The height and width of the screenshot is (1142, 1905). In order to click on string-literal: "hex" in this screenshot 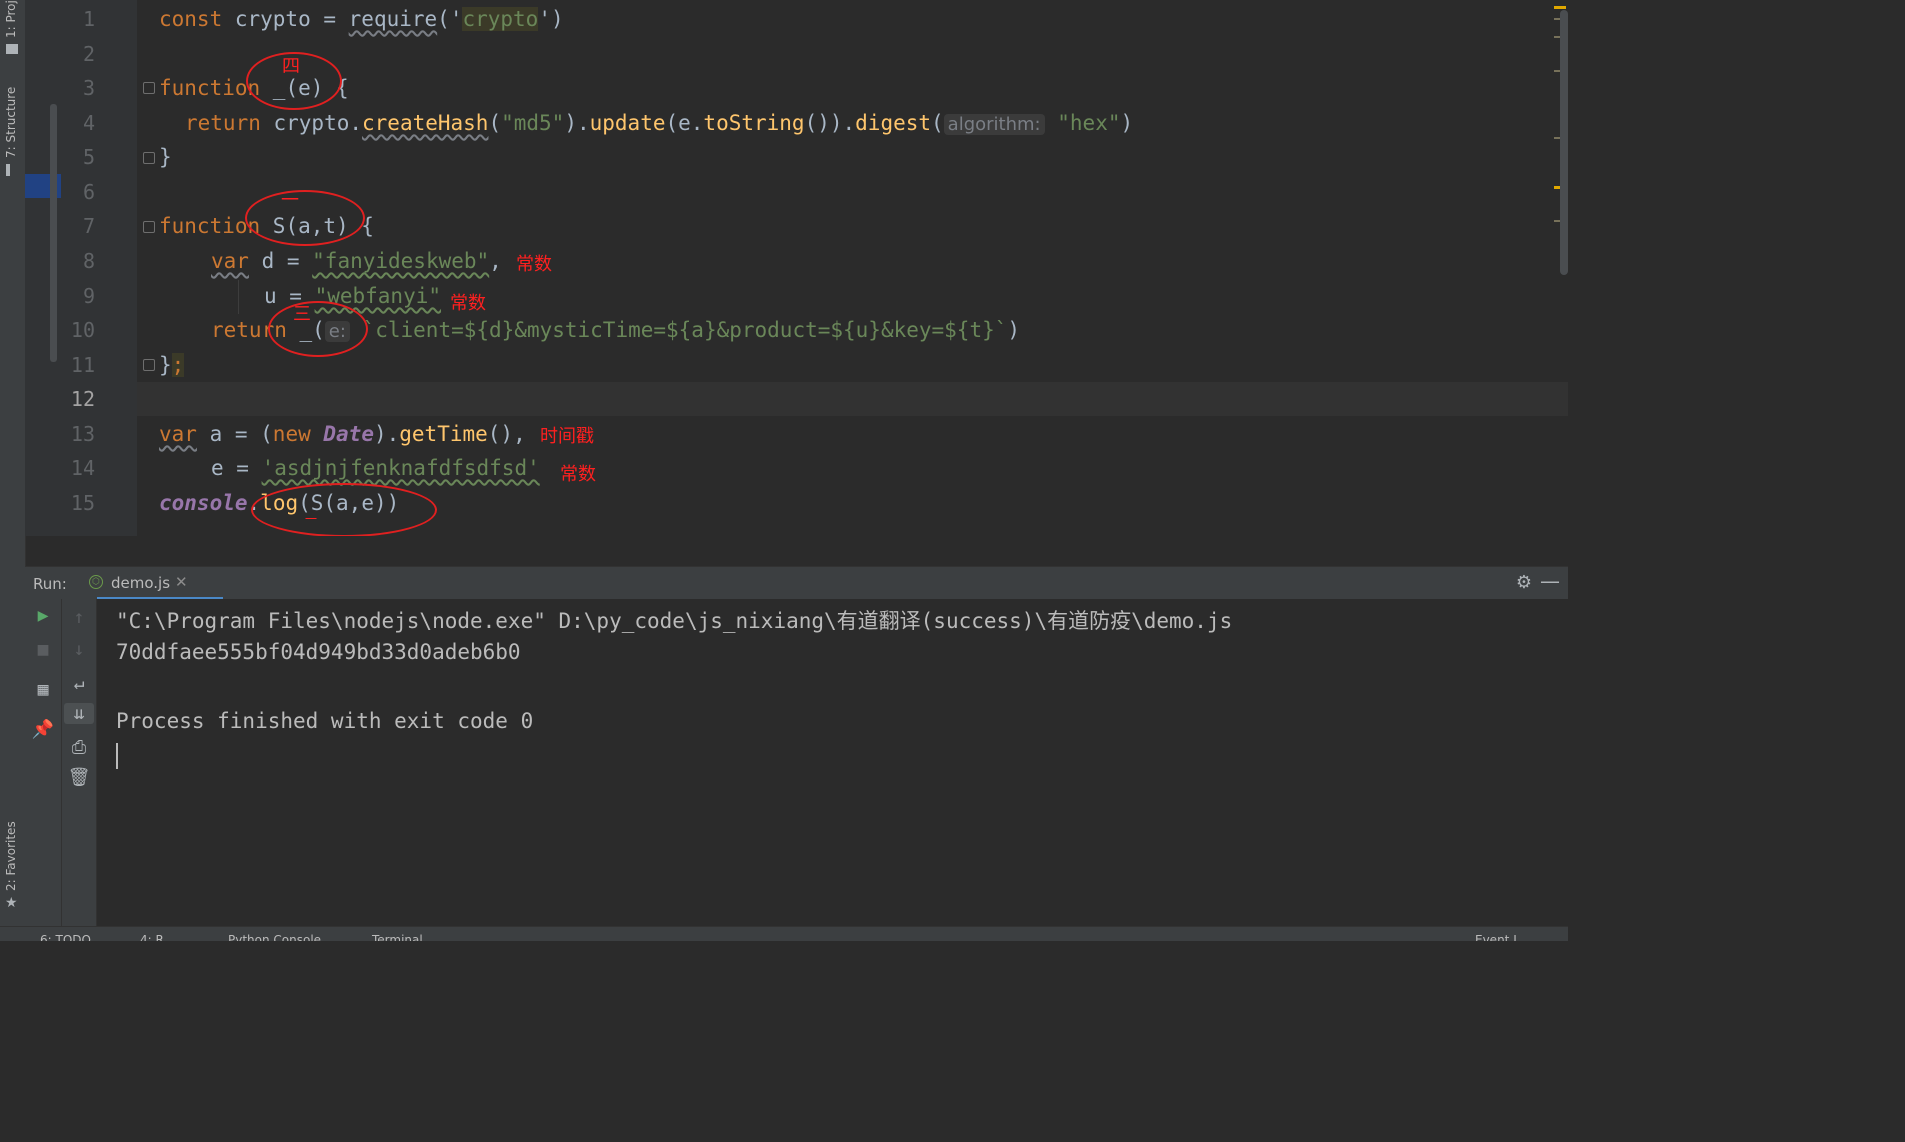, I will do `click(1089, 123)`.